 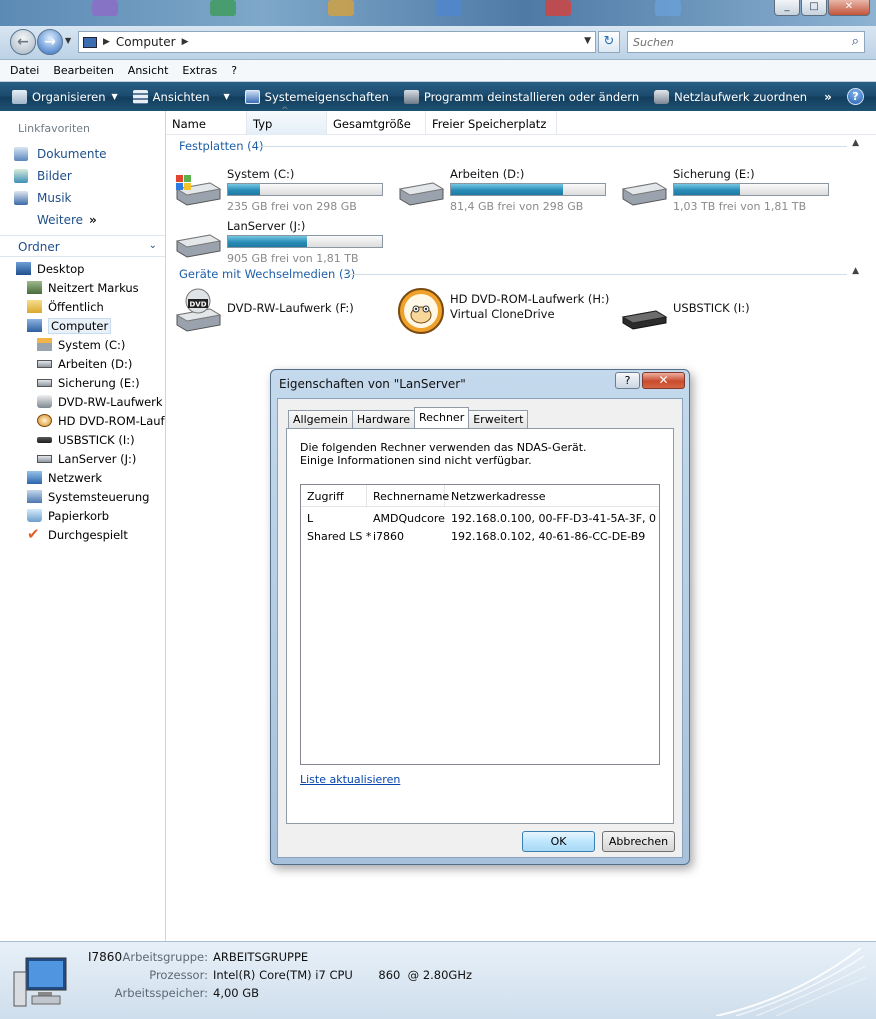 What do you see at coordinates (24, 70) in the screenshot?
I see `menu-datei: Datei` at bounding box center [24, 70].